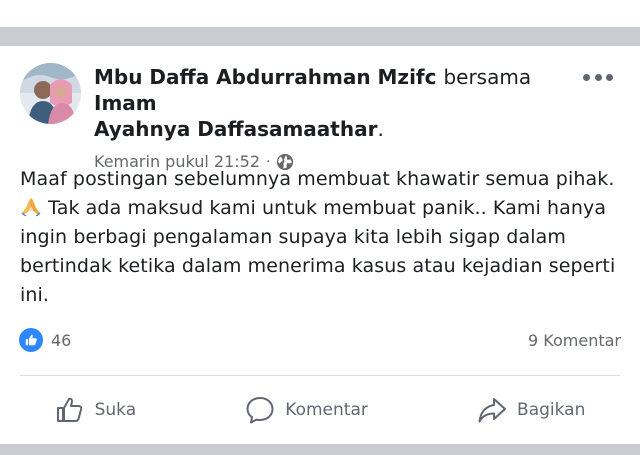 This screenshot has width=640, height=455. Describe the element at coordinates (326, 410) in the screenshot. I see `comment-label: Komentar` at that location.